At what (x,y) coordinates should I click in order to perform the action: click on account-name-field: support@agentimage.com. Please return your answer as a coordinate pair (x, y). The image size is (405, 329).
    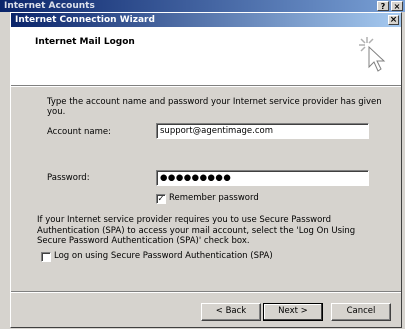
    Looking at the image, I should click on (262, 131).